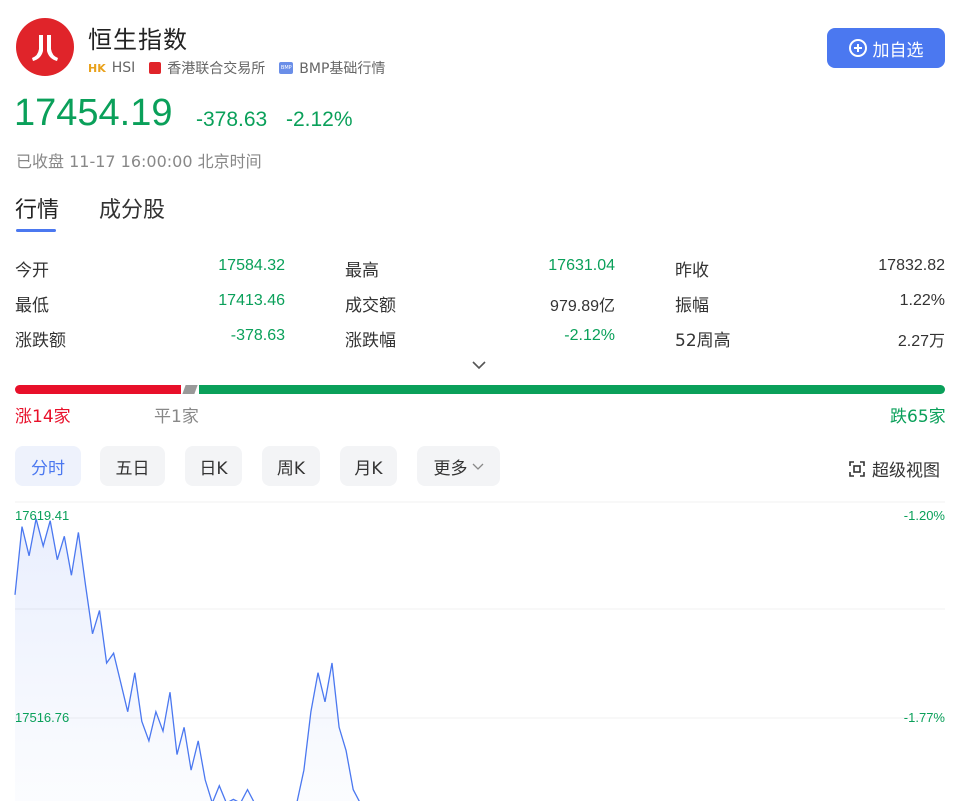 This screenshot has height=801, width=970. Describe the element at coordinates (291, 466) in the screenshot. I see `period-weekly-button: 周K` at that location.